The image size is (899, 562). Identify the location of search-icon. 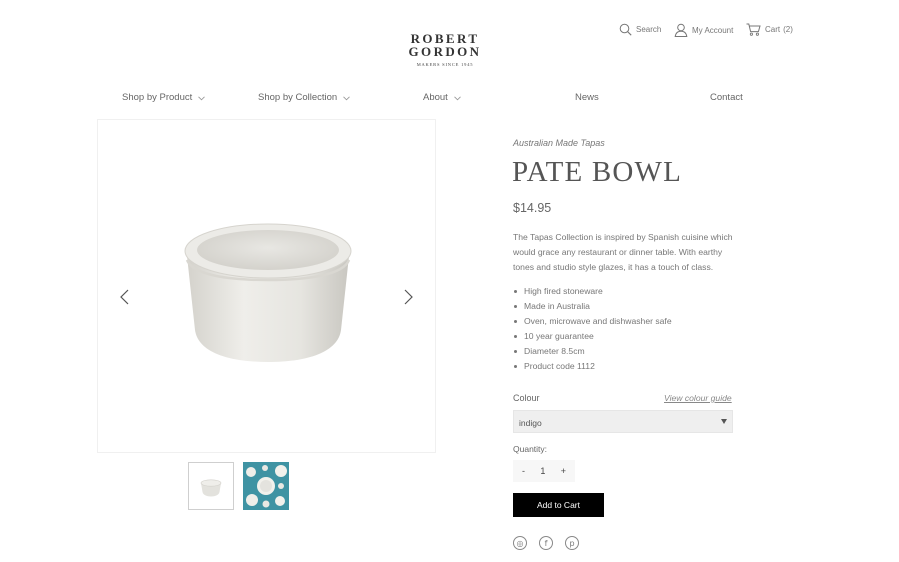
(625, 29).